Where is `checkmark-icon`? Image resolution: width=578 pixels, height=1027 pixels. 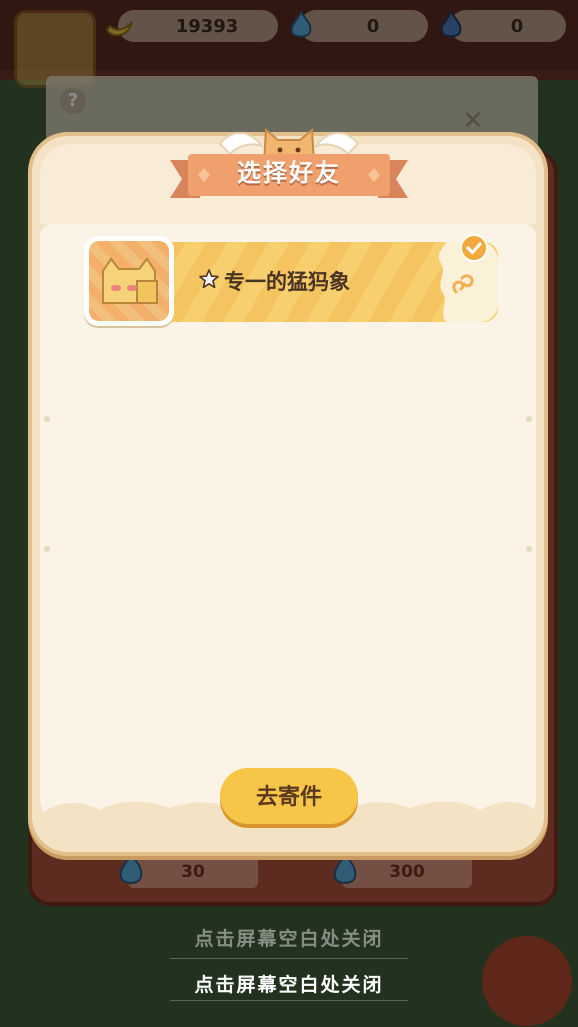
checkmark-icon is located at coordinates (474, 248).